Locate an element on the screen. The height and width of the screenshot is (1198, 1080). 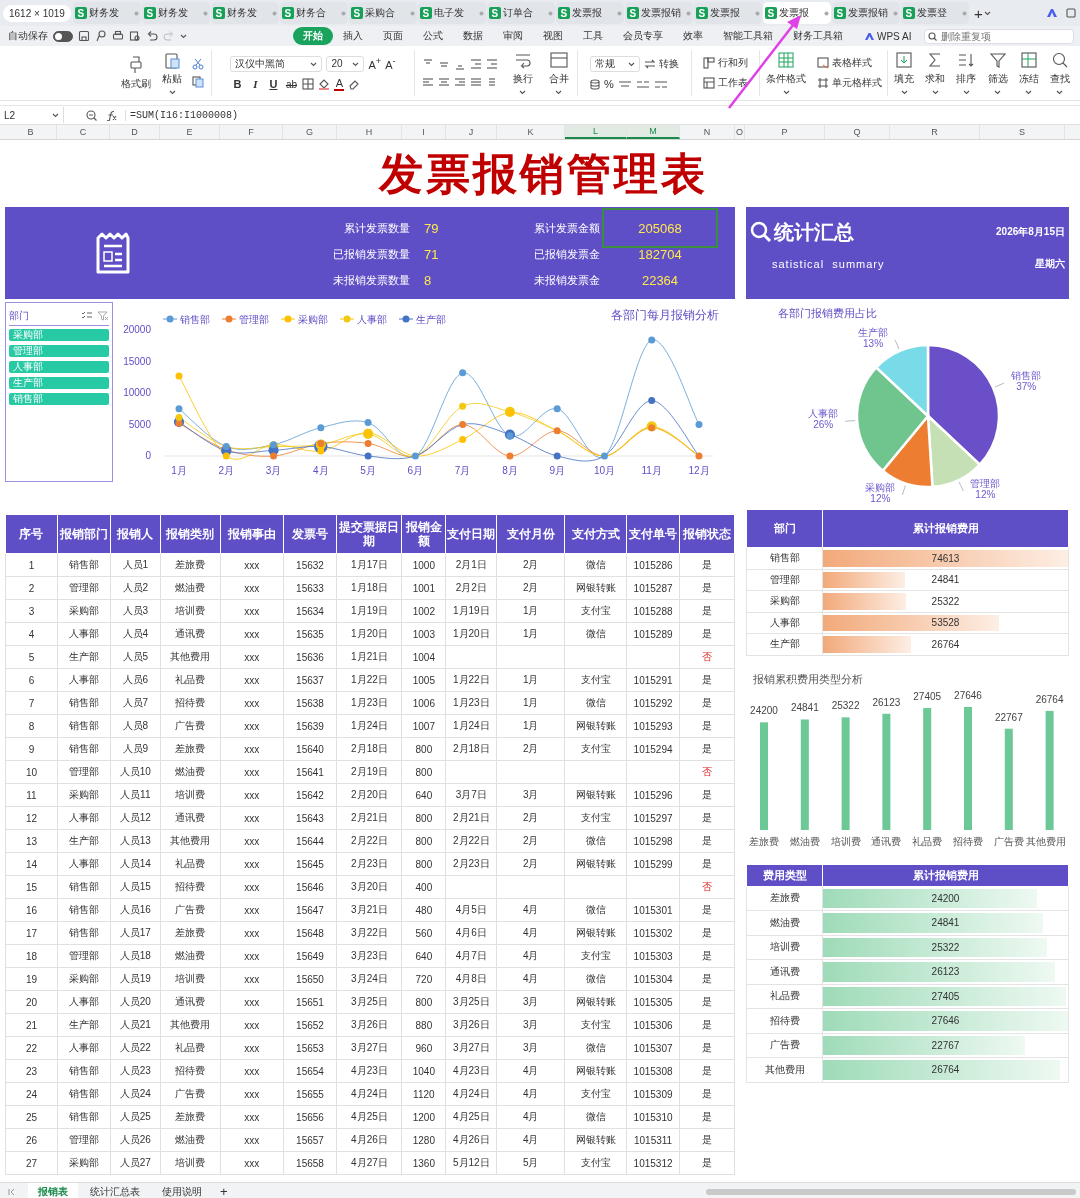
table-cell: 3月 is located at coordinates (530, 1002).